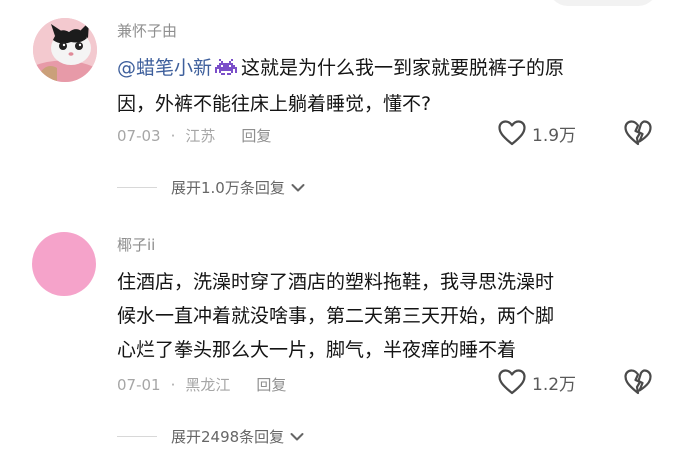  What do you see at coordinates (228, 437) in the screenshot?
I see `expand-replies-label: 展开2498条回复` at bounding box center [228, 437].